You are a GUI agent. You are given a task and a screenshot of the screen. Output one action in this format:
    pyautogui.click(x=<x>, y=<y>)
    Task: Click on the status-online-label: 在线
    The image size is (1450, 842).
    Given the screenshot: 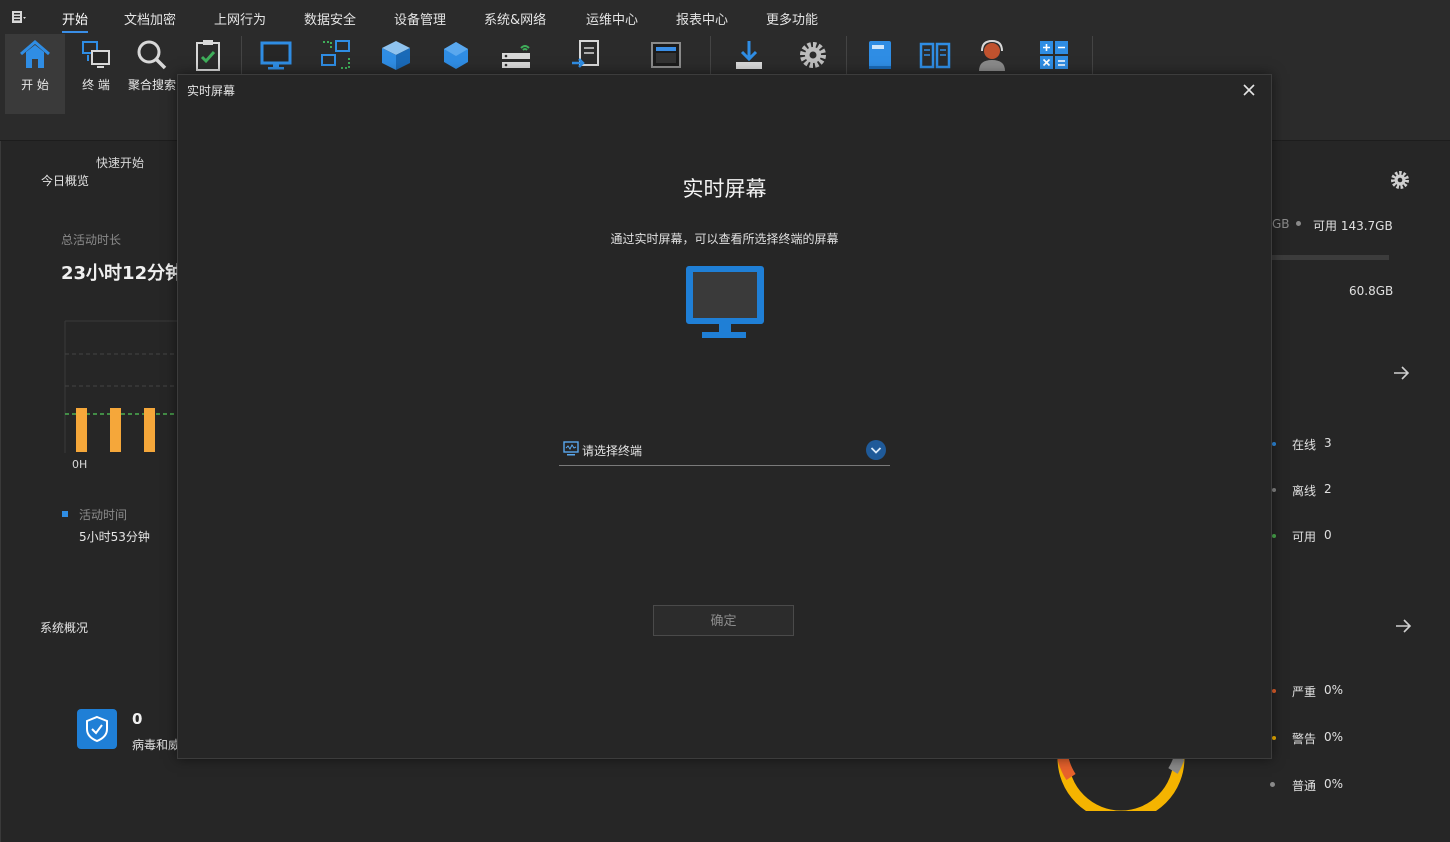 What is the action you would take?
    pyautogui.click(x=1304, y=445)
    